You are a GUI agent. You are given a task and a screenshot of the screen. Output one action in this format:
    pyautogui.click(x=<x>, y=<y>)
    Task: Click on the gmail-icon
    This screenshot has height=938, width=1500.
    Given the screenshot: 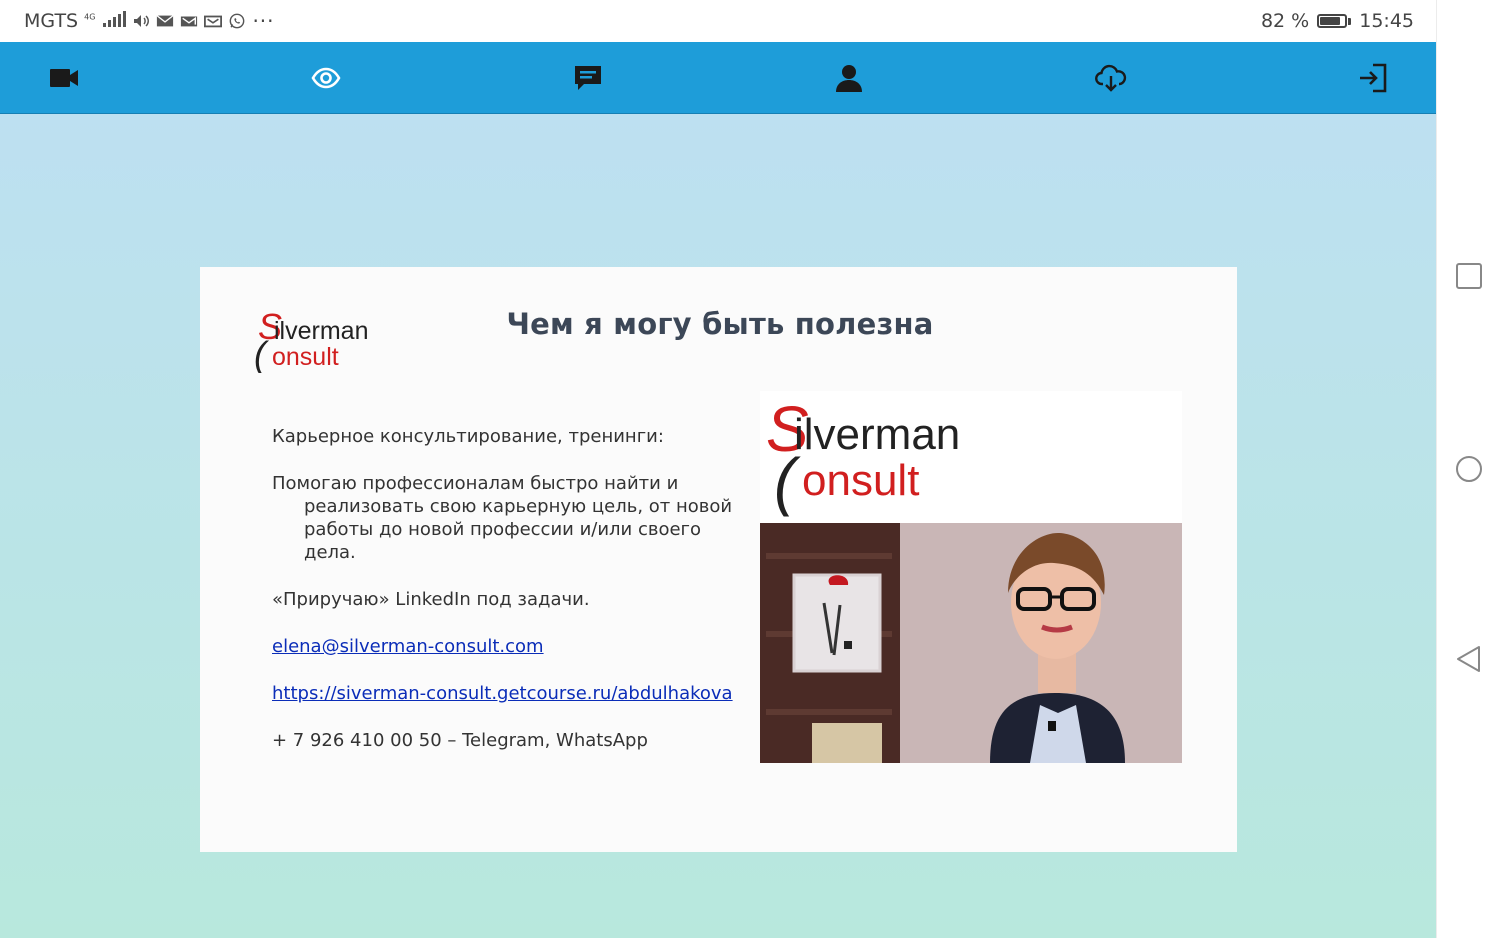 What is the action you would take?
    pyautogui.click(x=189, y=21)
    